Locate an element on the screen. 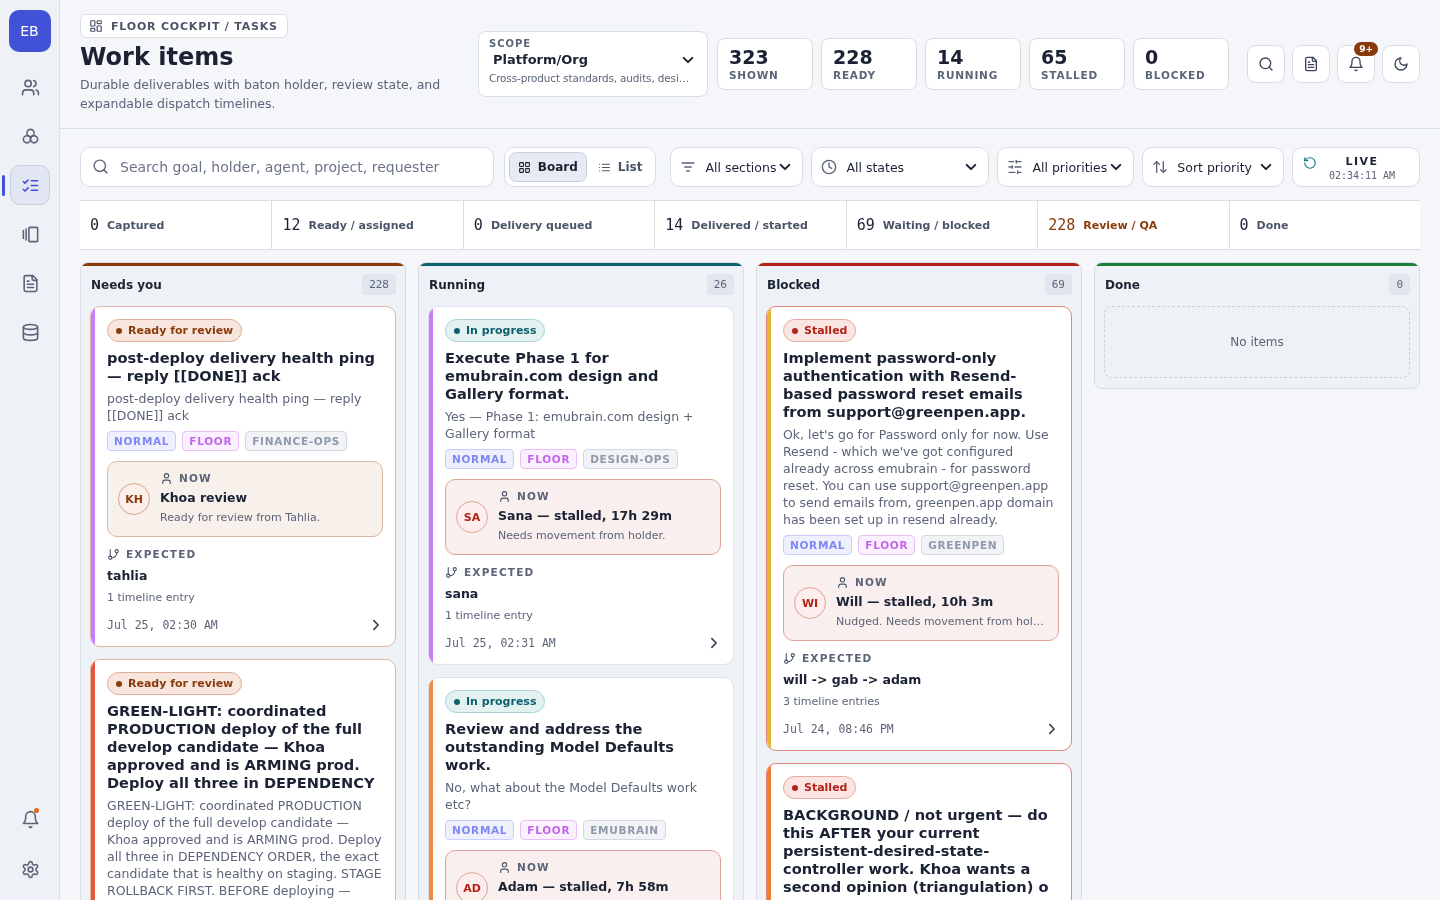 This screenshot has height=900, width=1440. page-subtitle: Durable deliverables with baton holder, review state, and expandable dispatch timelines. is located at coordinates (261, 94).